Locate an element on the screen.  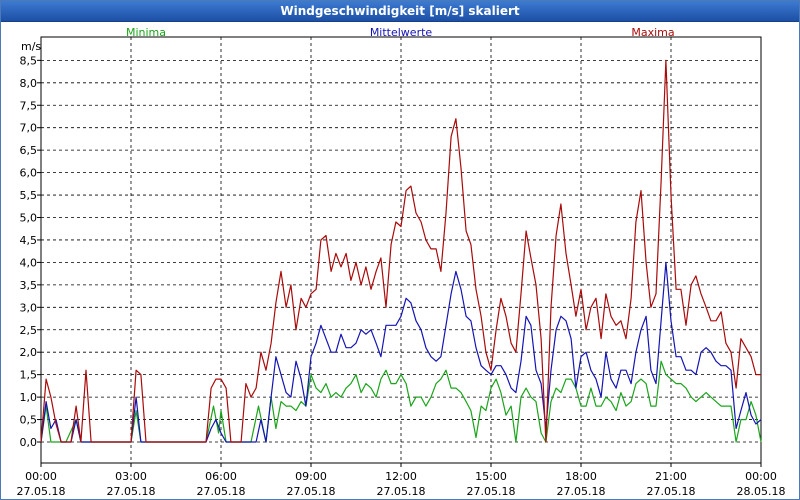
y-tick-label: 2,5 is located at coordinates (29, 330).